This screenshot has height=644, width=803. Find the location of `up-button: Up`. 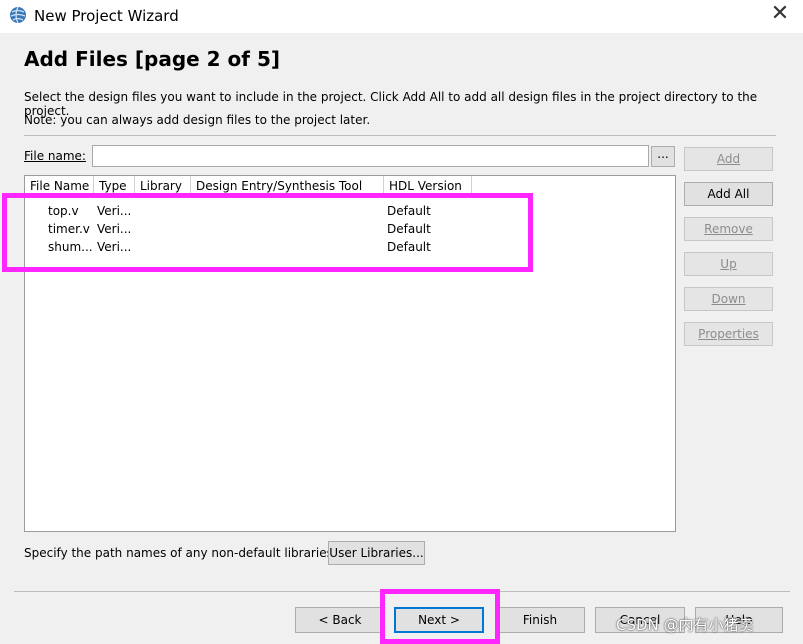

up-button: Up is located at coordinates (728, 264).